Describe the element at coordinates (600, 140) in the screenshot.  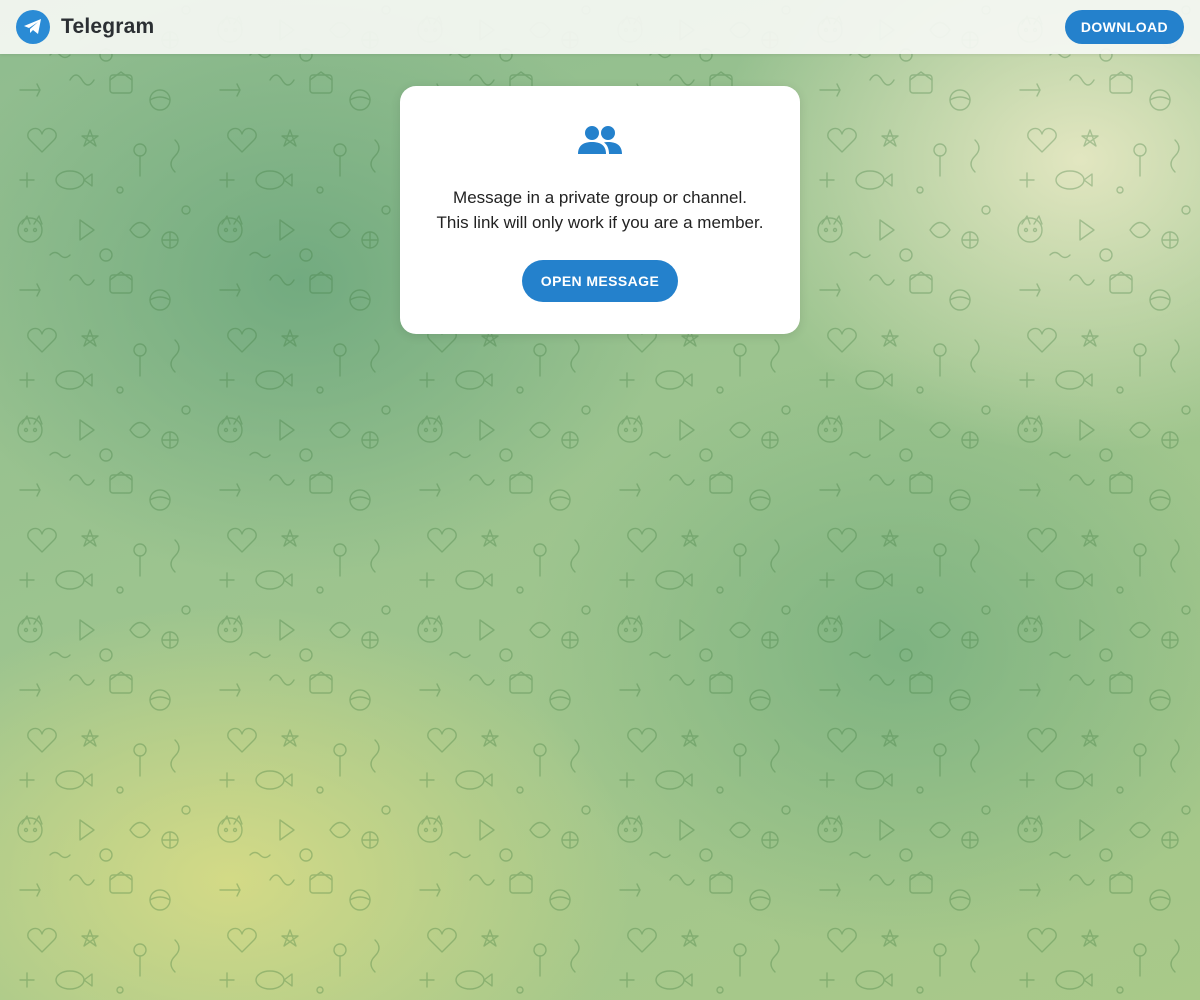
I see `group-icon` at that location.